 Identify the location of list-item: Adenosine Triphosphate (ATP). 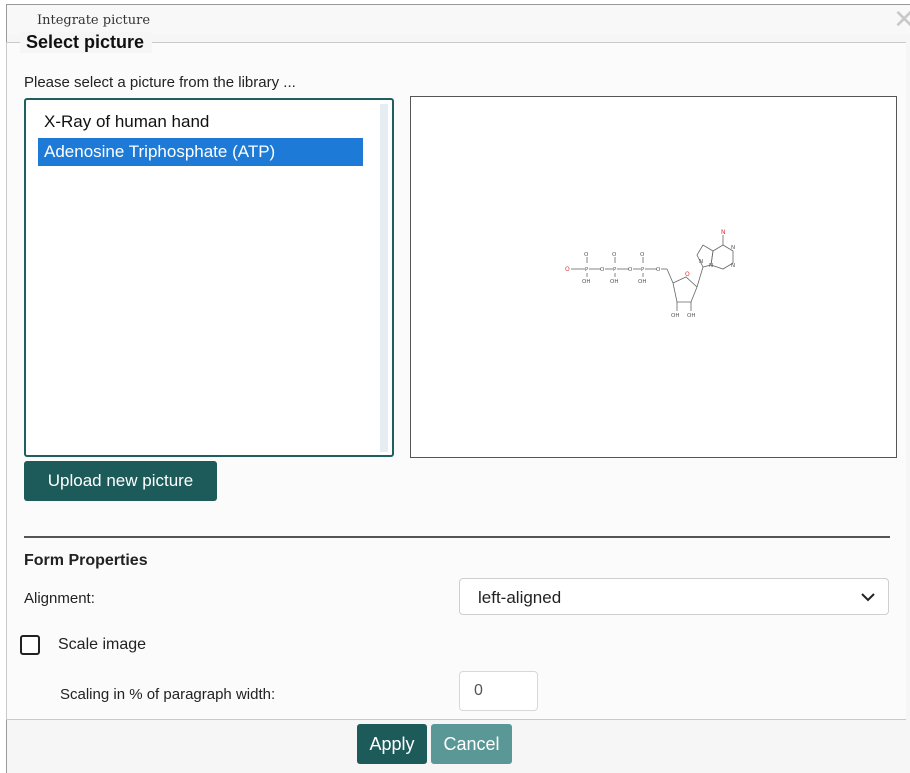
(200, 152).